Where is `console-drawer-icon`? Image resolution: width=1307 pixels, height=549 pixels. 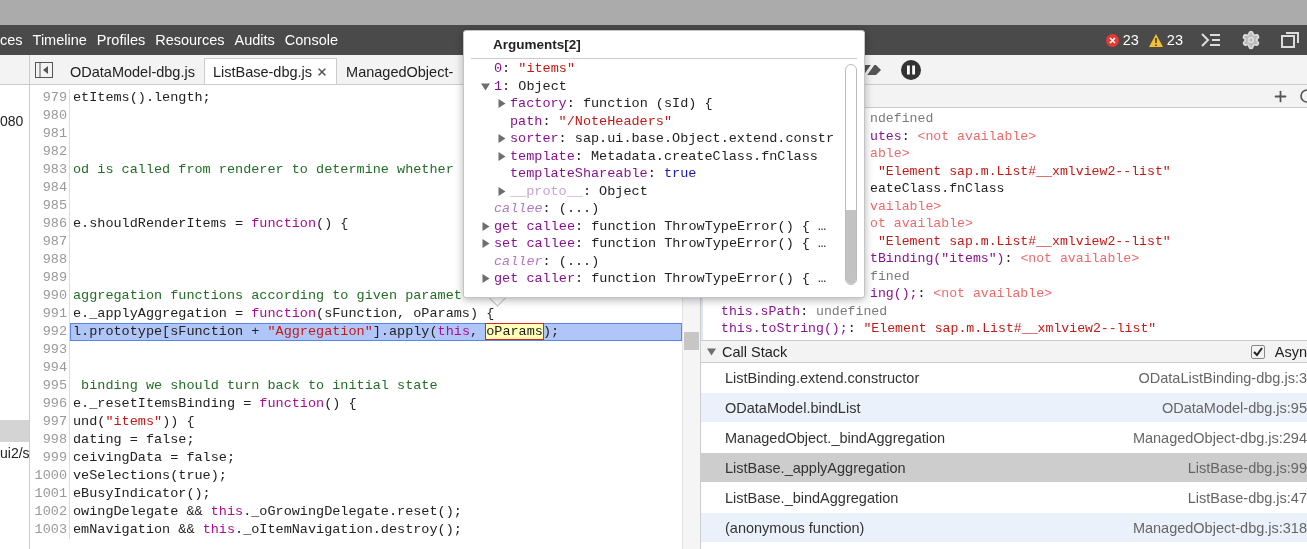 console-drawer-icon is located at coordinates (1211, 40).